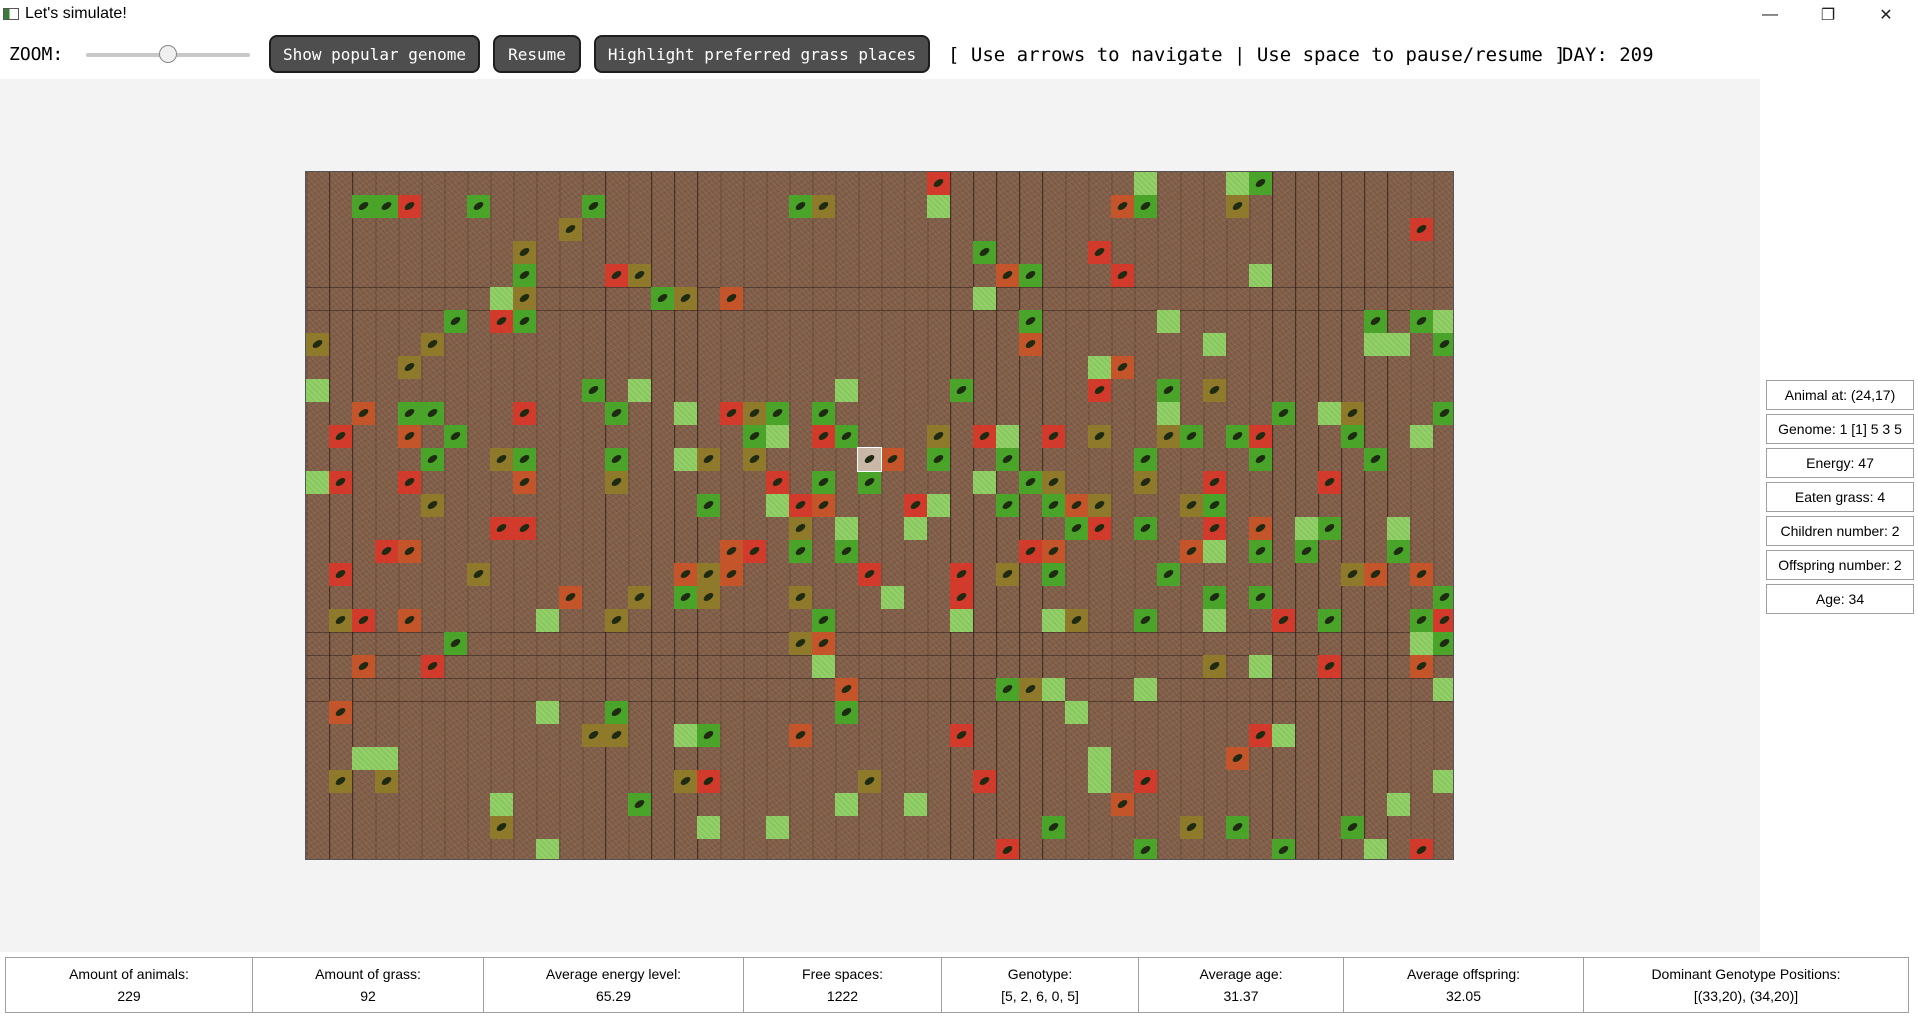  I want to click on zoom-slider-thumb, so click(168, 54).